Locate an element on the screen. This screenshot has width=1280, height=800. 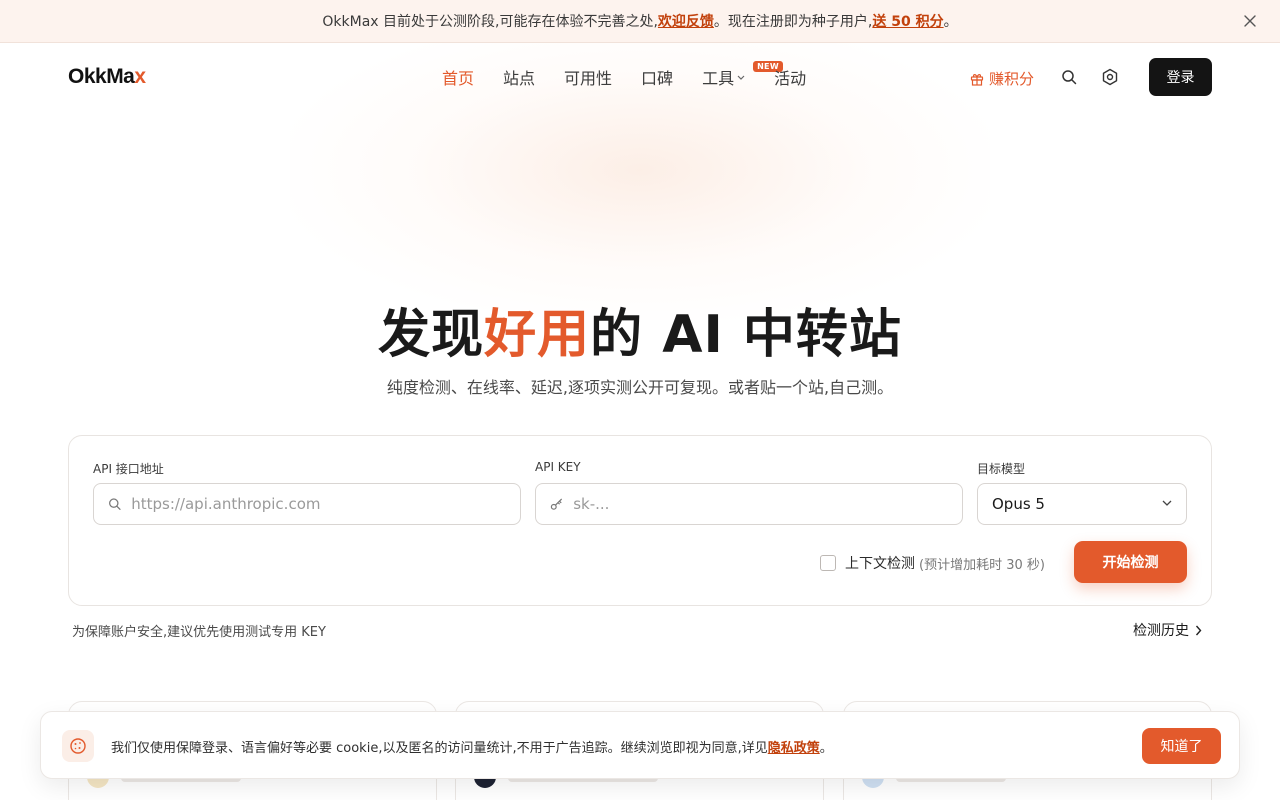
safety-note: 为保障账户安全,建议优先使用测试专用 KEY is located at coordinates (199, 632).